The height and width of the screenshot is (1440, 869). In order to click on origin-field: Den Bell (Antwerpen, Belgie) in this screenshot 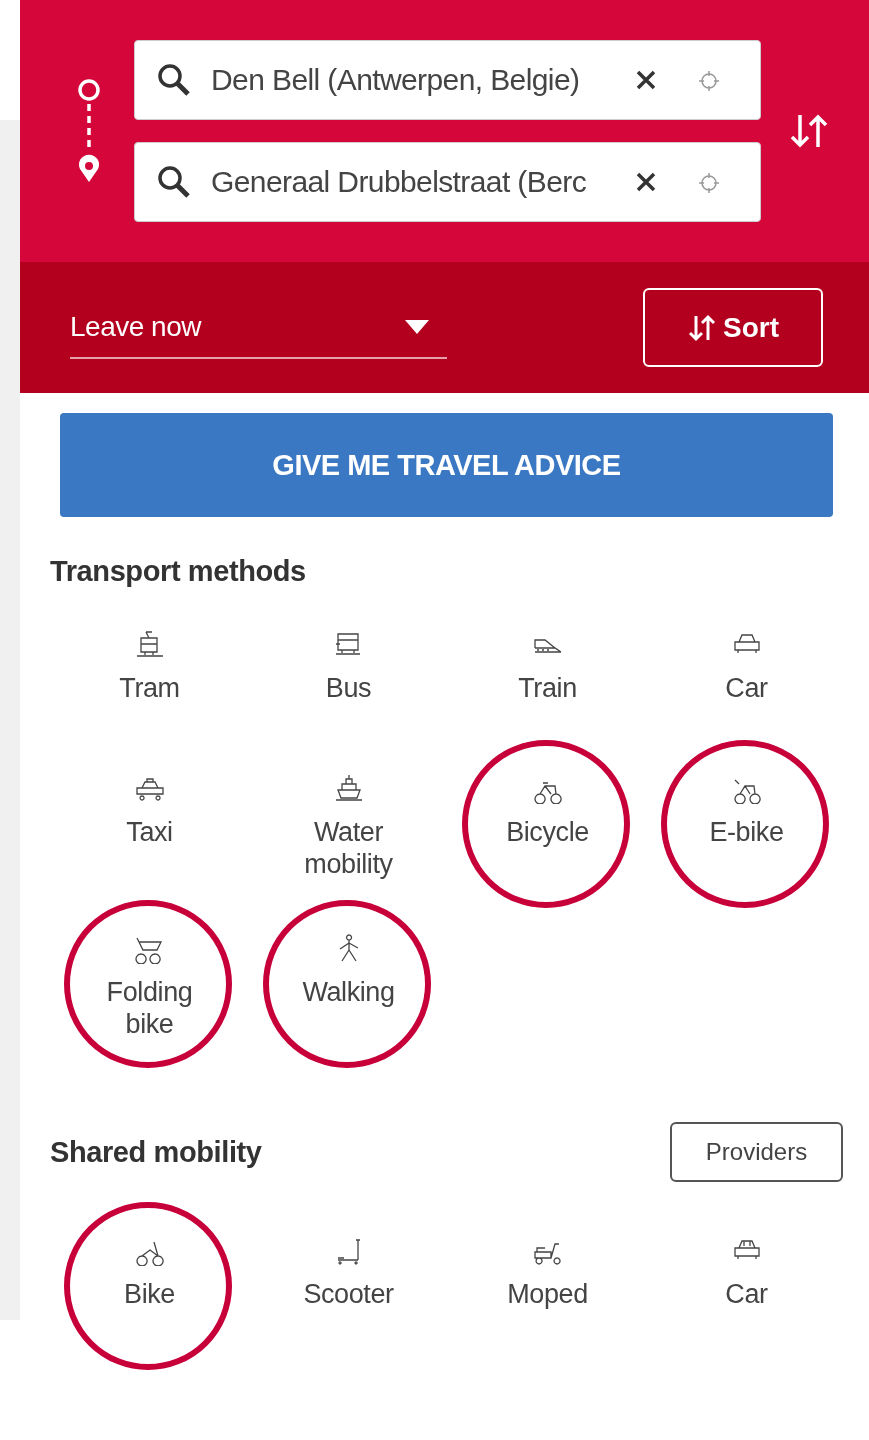, I will do `click(447, 80)`.